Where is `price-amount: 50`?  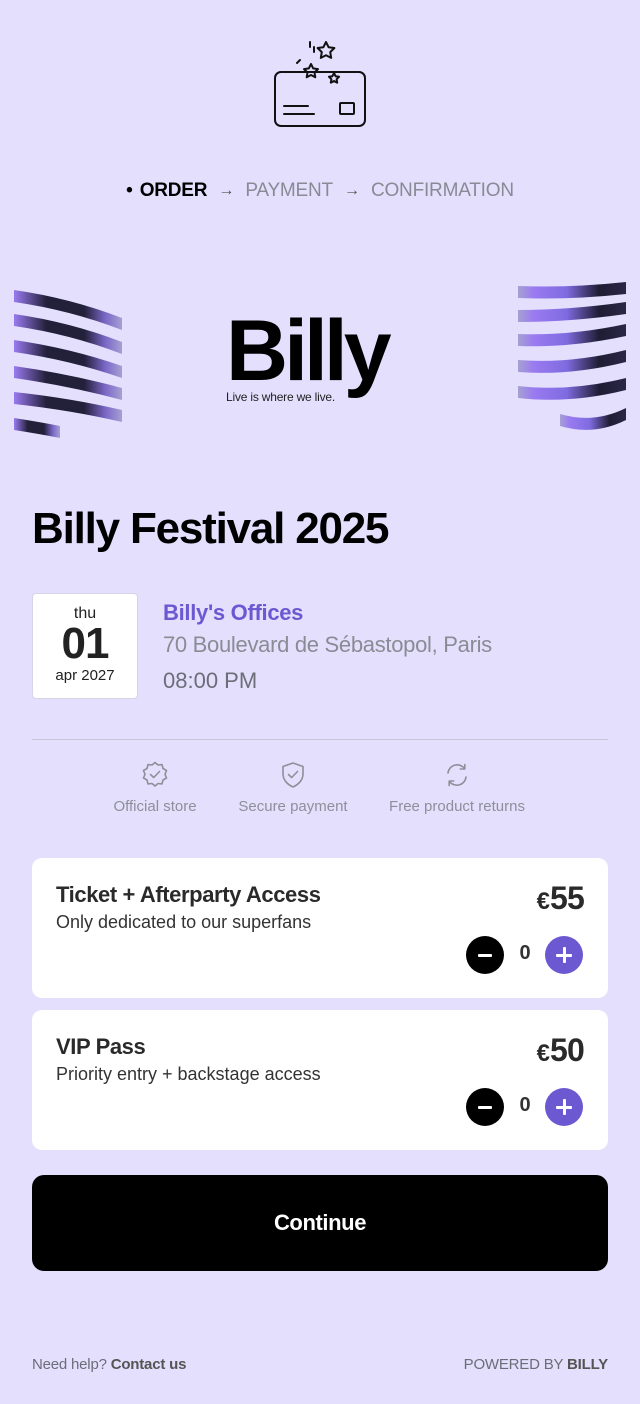 price-amount: 50 is located at coordinates (567, 1050).